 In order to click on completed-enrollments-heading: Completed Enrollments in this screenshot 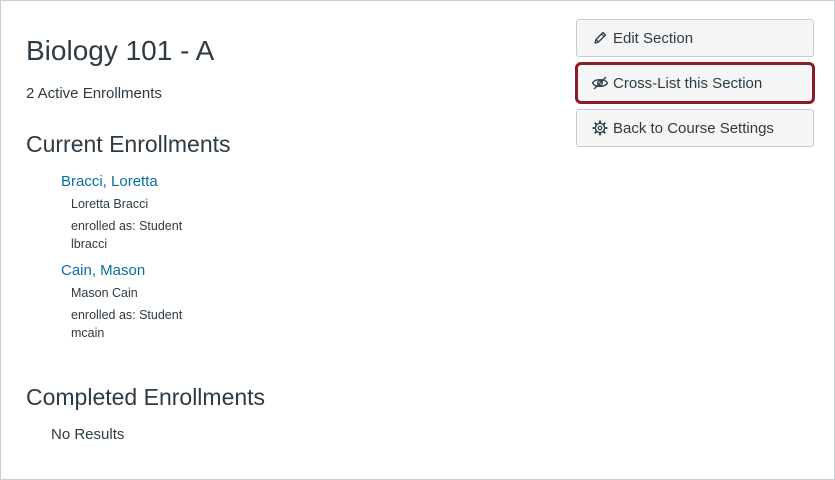, I will do `click(146, 397)`.